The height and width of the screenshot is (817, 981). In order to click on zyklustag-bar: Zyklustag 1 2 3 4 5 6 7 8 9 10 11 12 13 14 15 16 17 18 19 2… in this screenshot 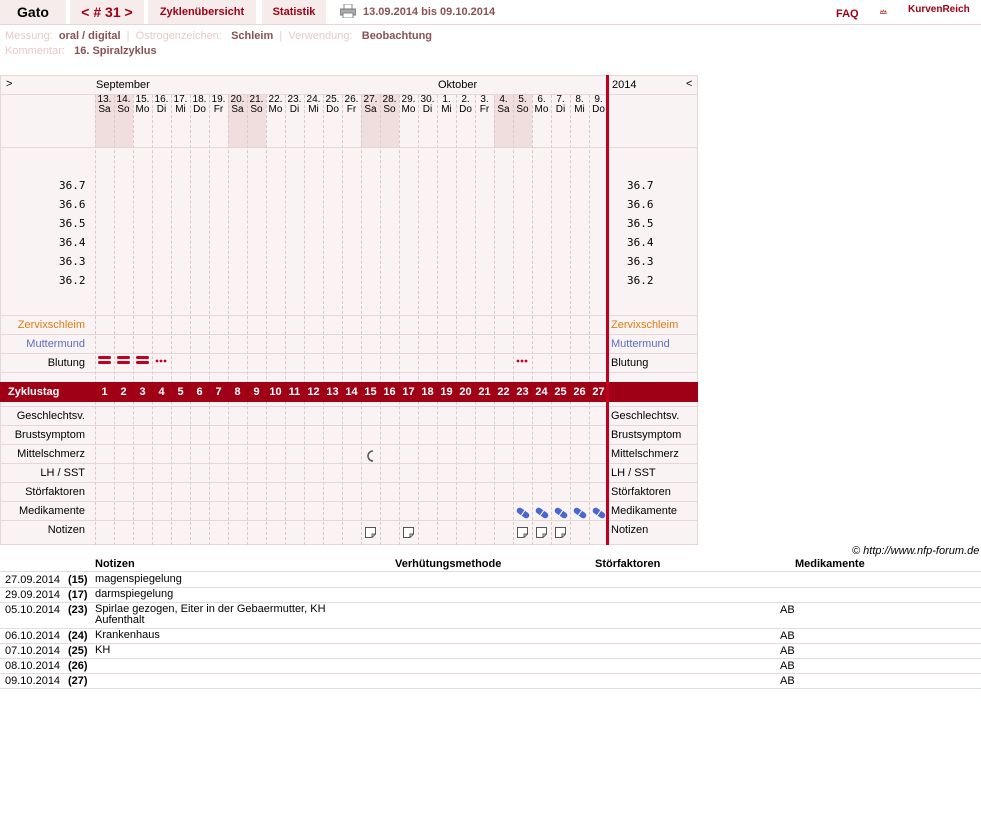, I will do `click(349, 392)`.